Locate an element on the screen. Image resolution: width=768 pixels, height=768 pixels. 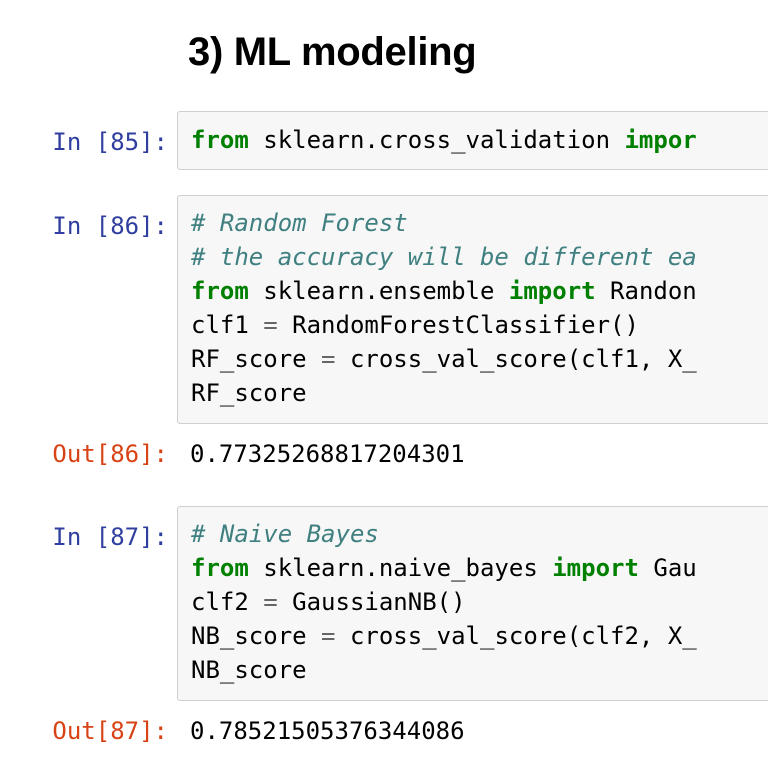
code-token: sklearn.ensemble is located at coordinates (378, 291).